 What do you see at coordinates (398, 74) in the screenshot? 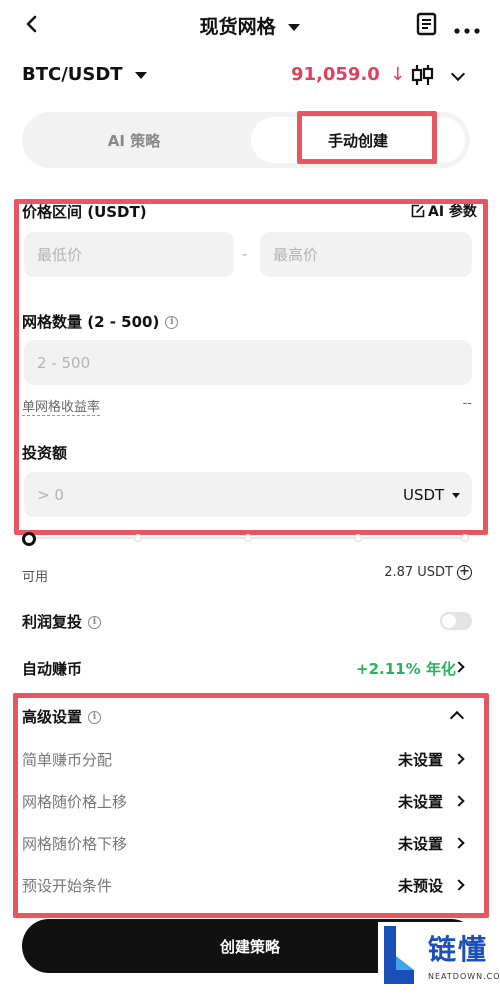
I see `price-down-arrow: ↓` at bounding box center [398, 74].